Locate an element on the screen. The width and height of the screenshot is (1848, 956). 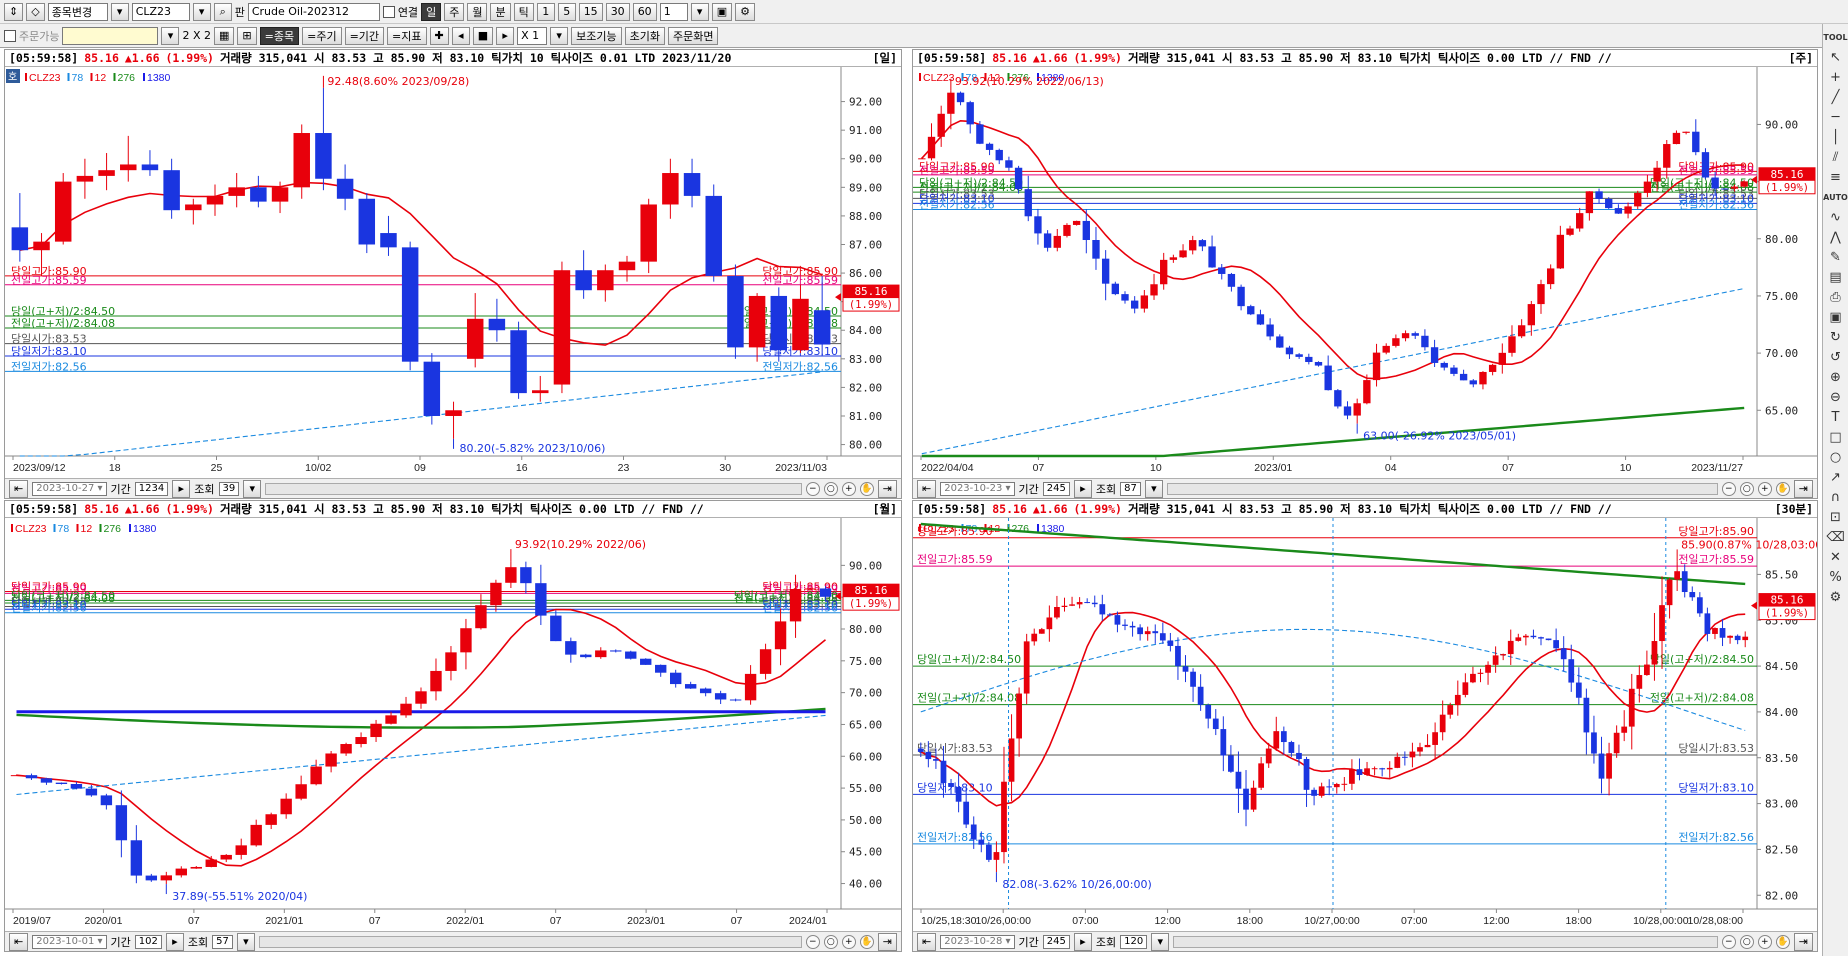
search-icon: ⌕ is located at coordinates (222, 11).